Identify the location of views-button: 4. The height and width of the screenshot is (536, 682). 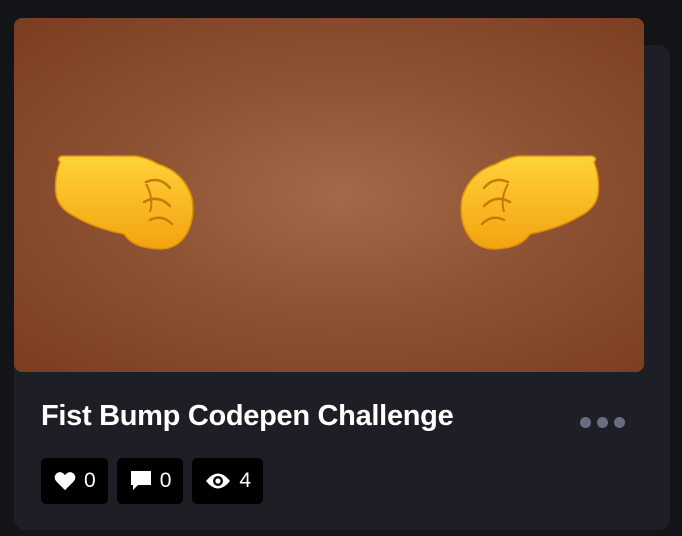
(228, 481).